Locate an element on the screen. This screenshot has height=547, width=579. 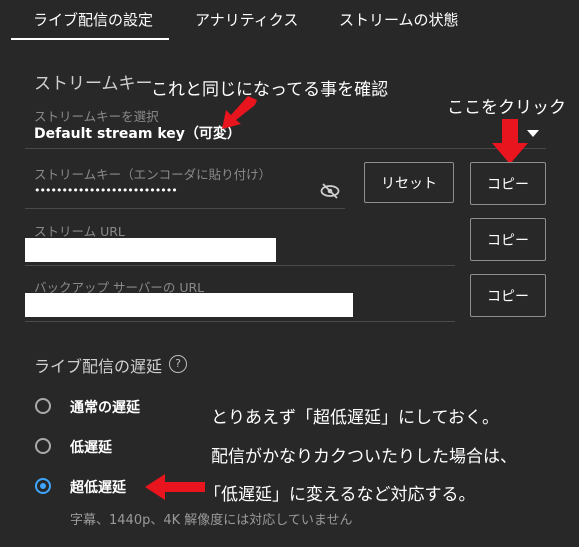
radio-label-ultra-low: 超低遅延 is located at coordinates (98, 488).